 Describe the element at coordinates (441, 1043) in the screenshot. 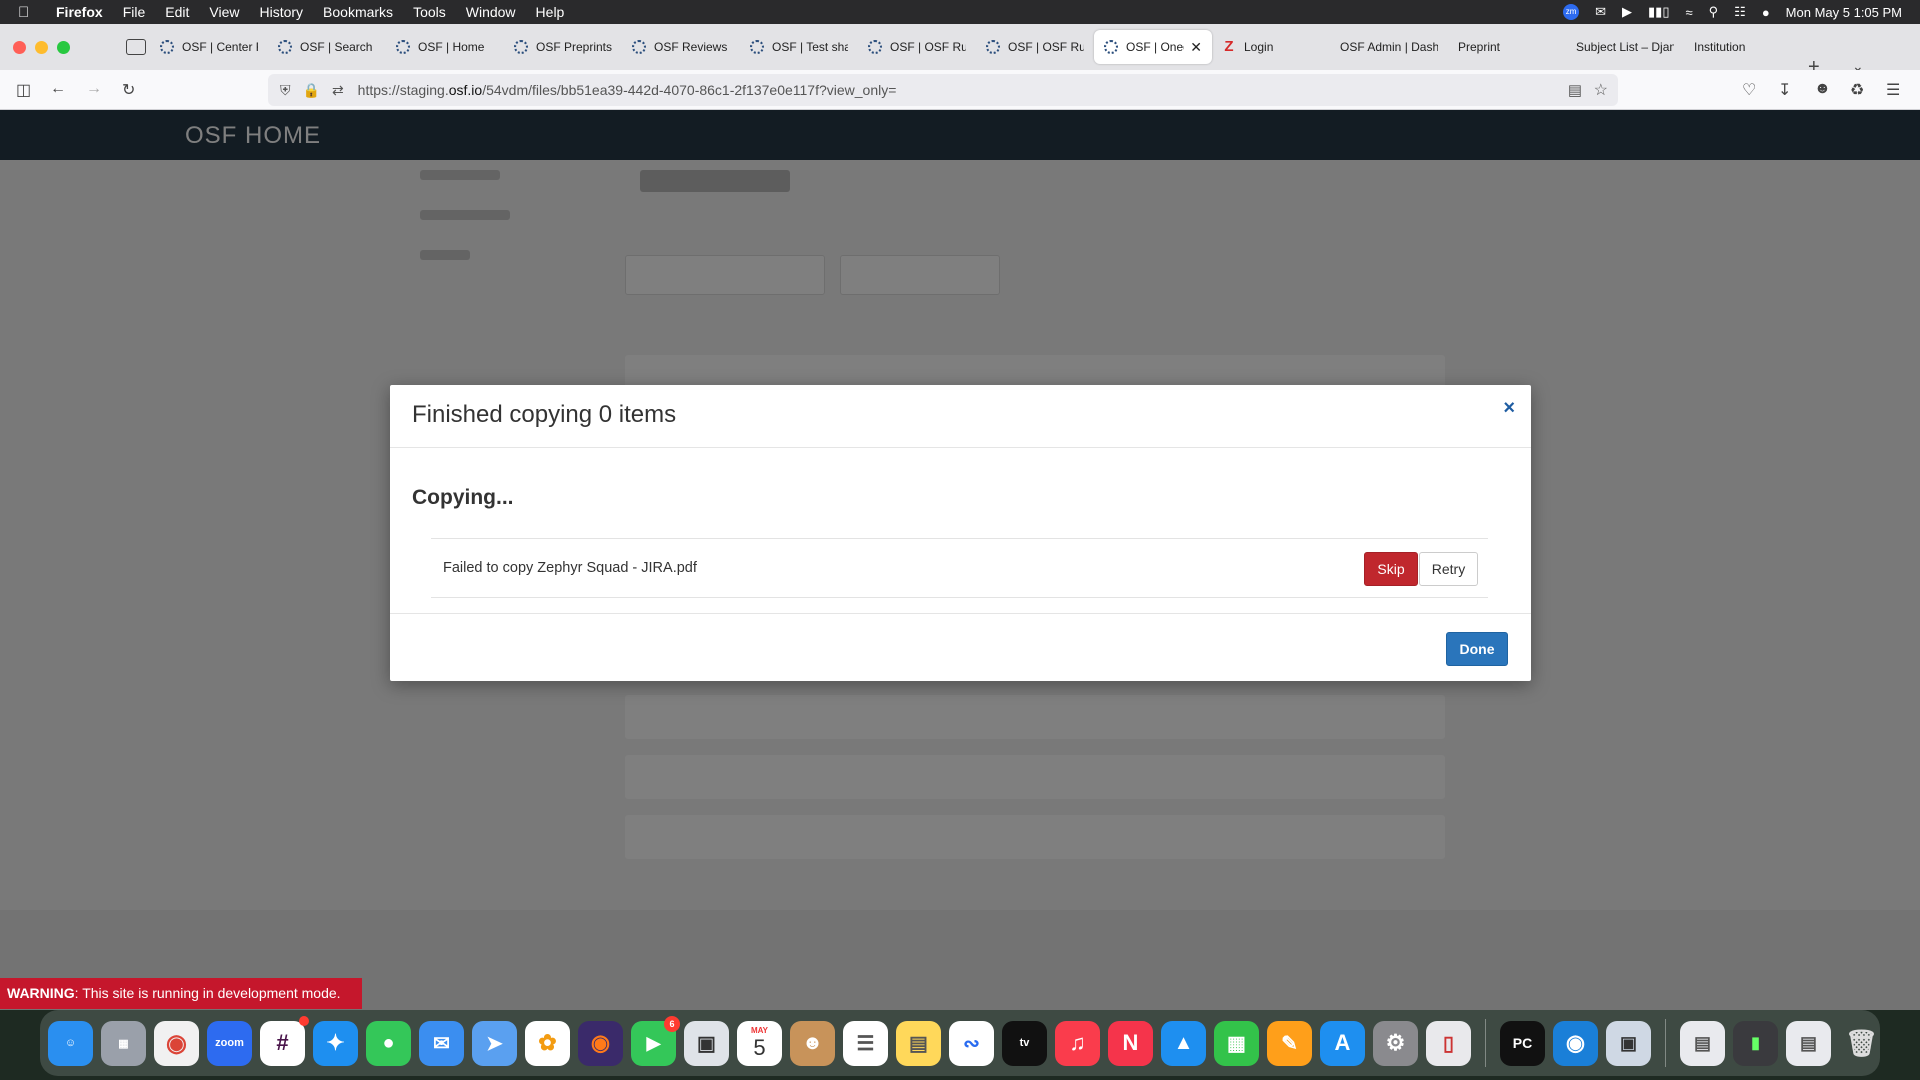

I see `mail-icon: ✉` at that location.